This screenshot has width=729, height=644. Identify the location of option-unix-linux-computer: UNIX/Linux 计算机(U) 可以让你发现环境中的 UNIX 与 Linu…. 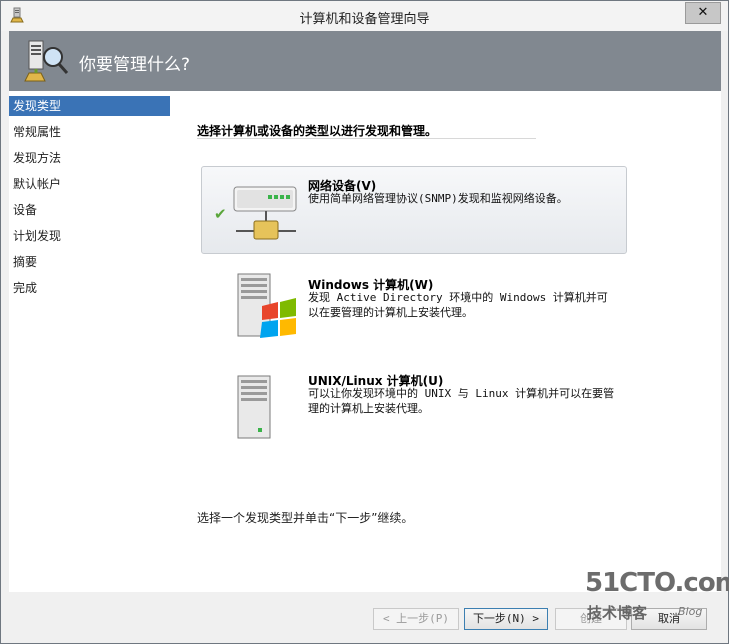
(414, 405).